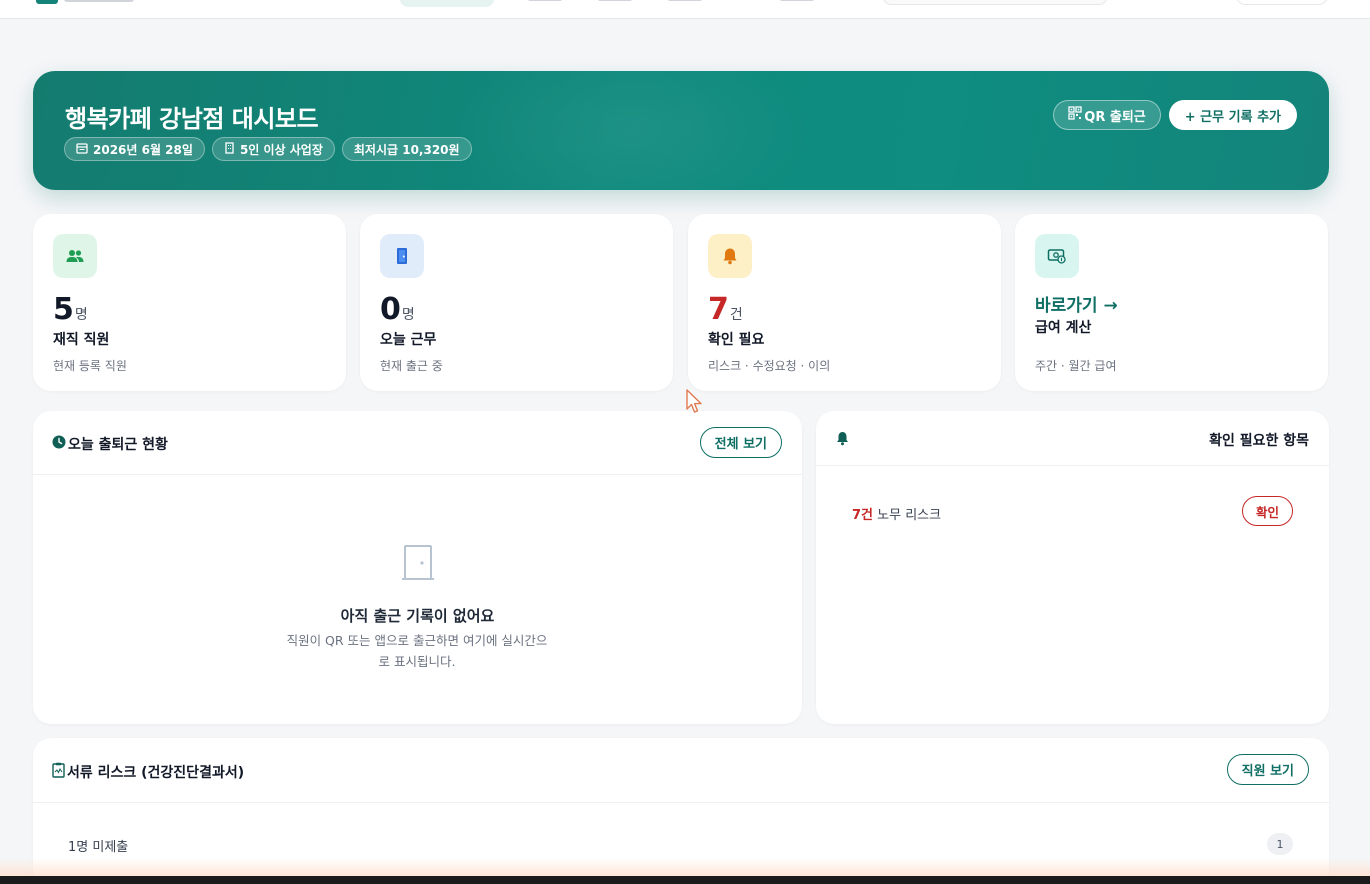  What do you see at coordinates (63, 309) in the screenshot?
I see `stat-number: 5` at bounding box center [63, 309].